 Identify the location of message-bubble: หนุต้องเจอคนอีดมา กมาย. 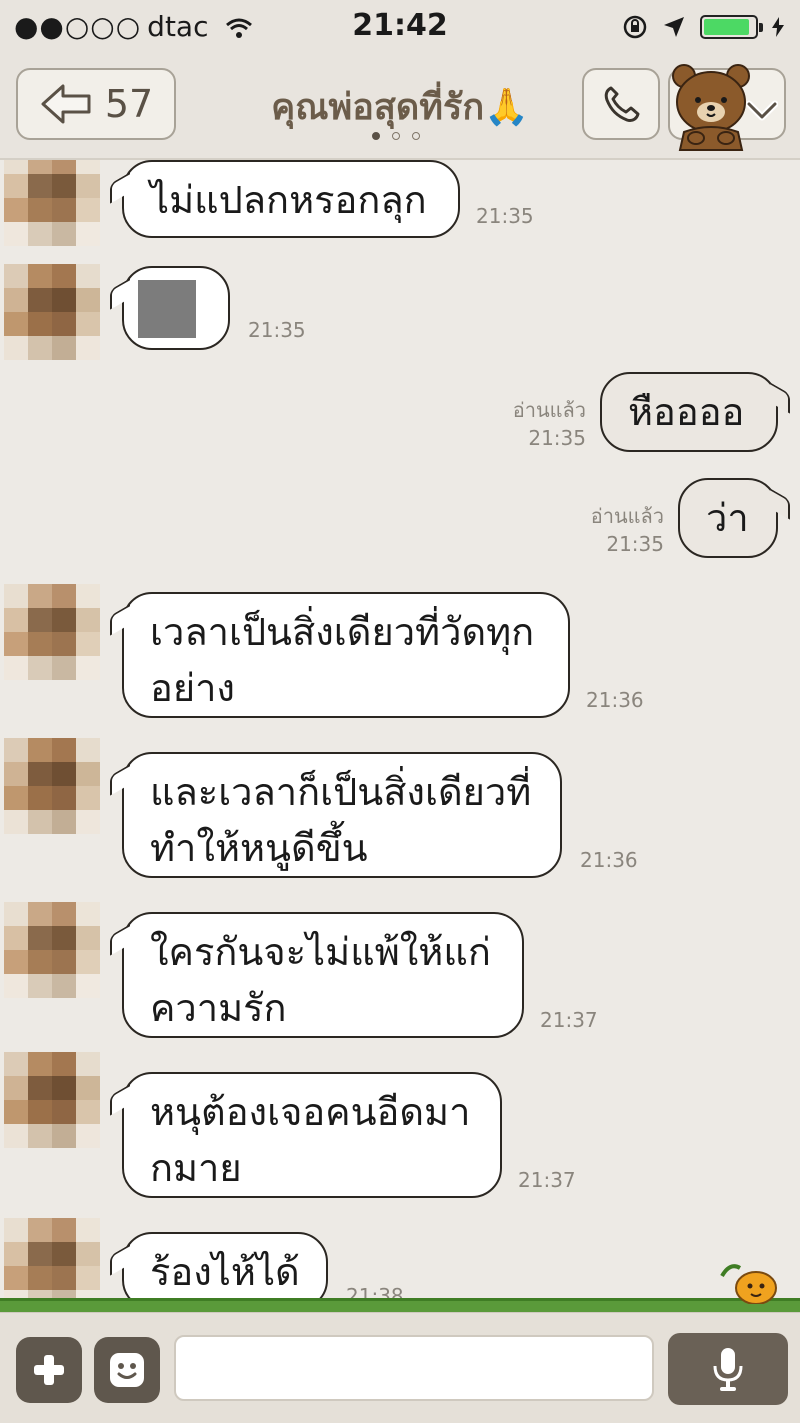
(312, 1135).